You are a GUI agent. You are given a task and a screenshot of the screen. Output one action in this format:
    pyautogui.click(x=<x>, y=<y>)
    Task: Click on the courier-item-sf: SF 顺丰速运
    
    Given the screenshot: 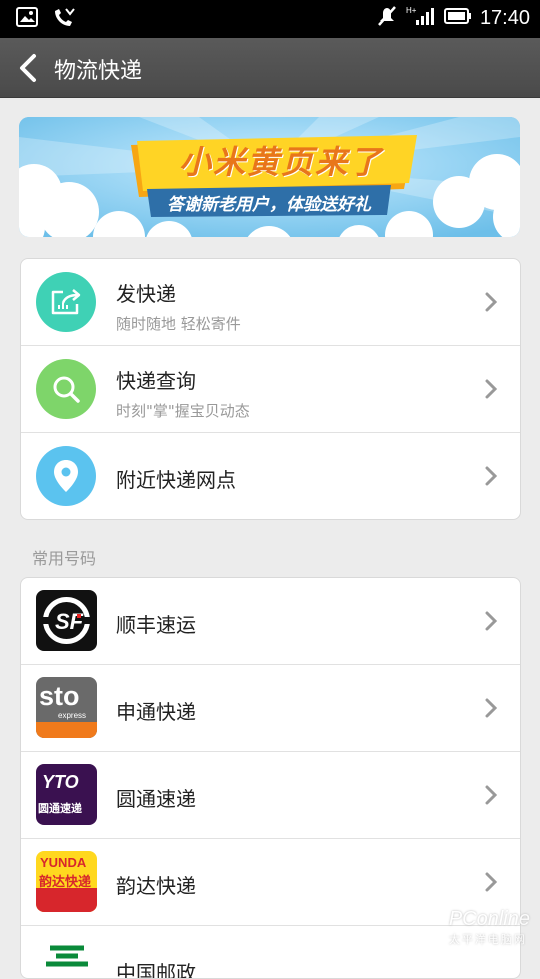 What is the action you would take?
    pyautogui.click(x=270, y=621)
    